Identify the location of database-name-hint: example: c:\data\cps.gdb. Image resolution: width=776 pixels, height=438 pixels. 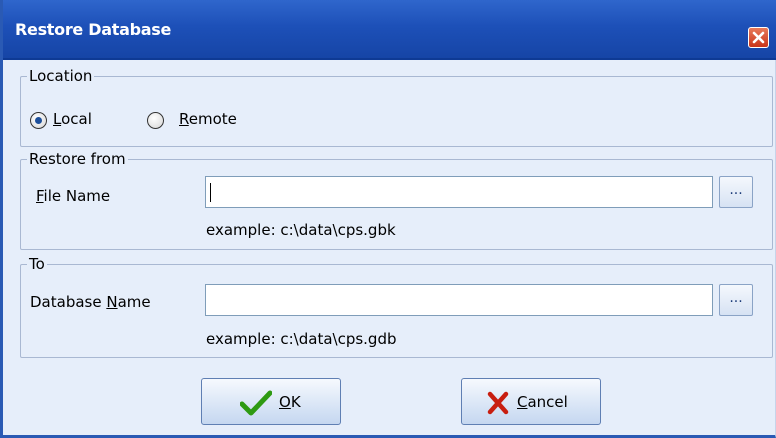
(301, 339).